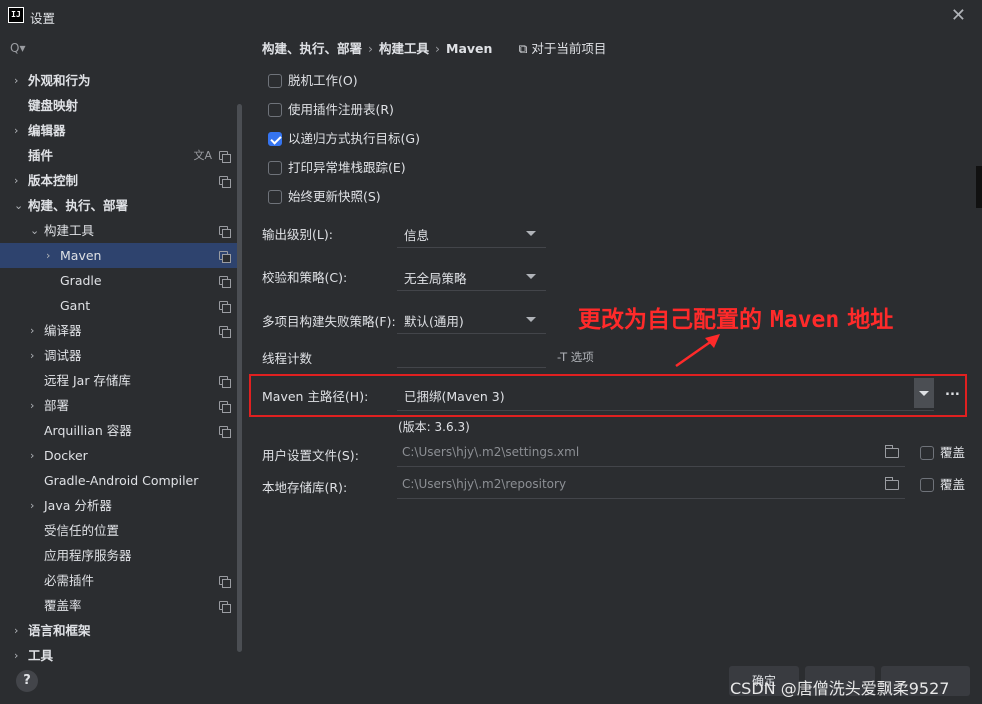  I want to click on sidebar-item-gradle: Gradle, so click(119, 280).